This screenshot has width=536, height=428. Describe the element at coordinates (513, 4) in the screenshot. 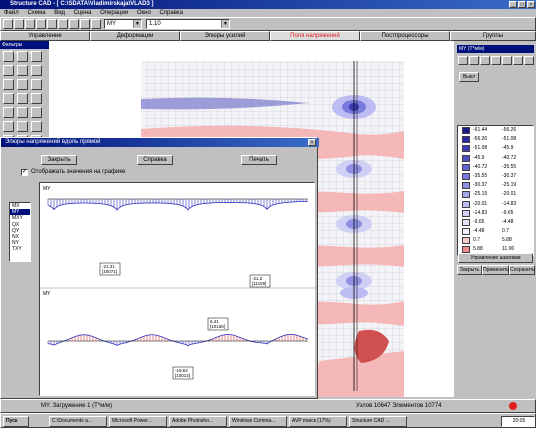

I see `minimize-button: _` at that location.